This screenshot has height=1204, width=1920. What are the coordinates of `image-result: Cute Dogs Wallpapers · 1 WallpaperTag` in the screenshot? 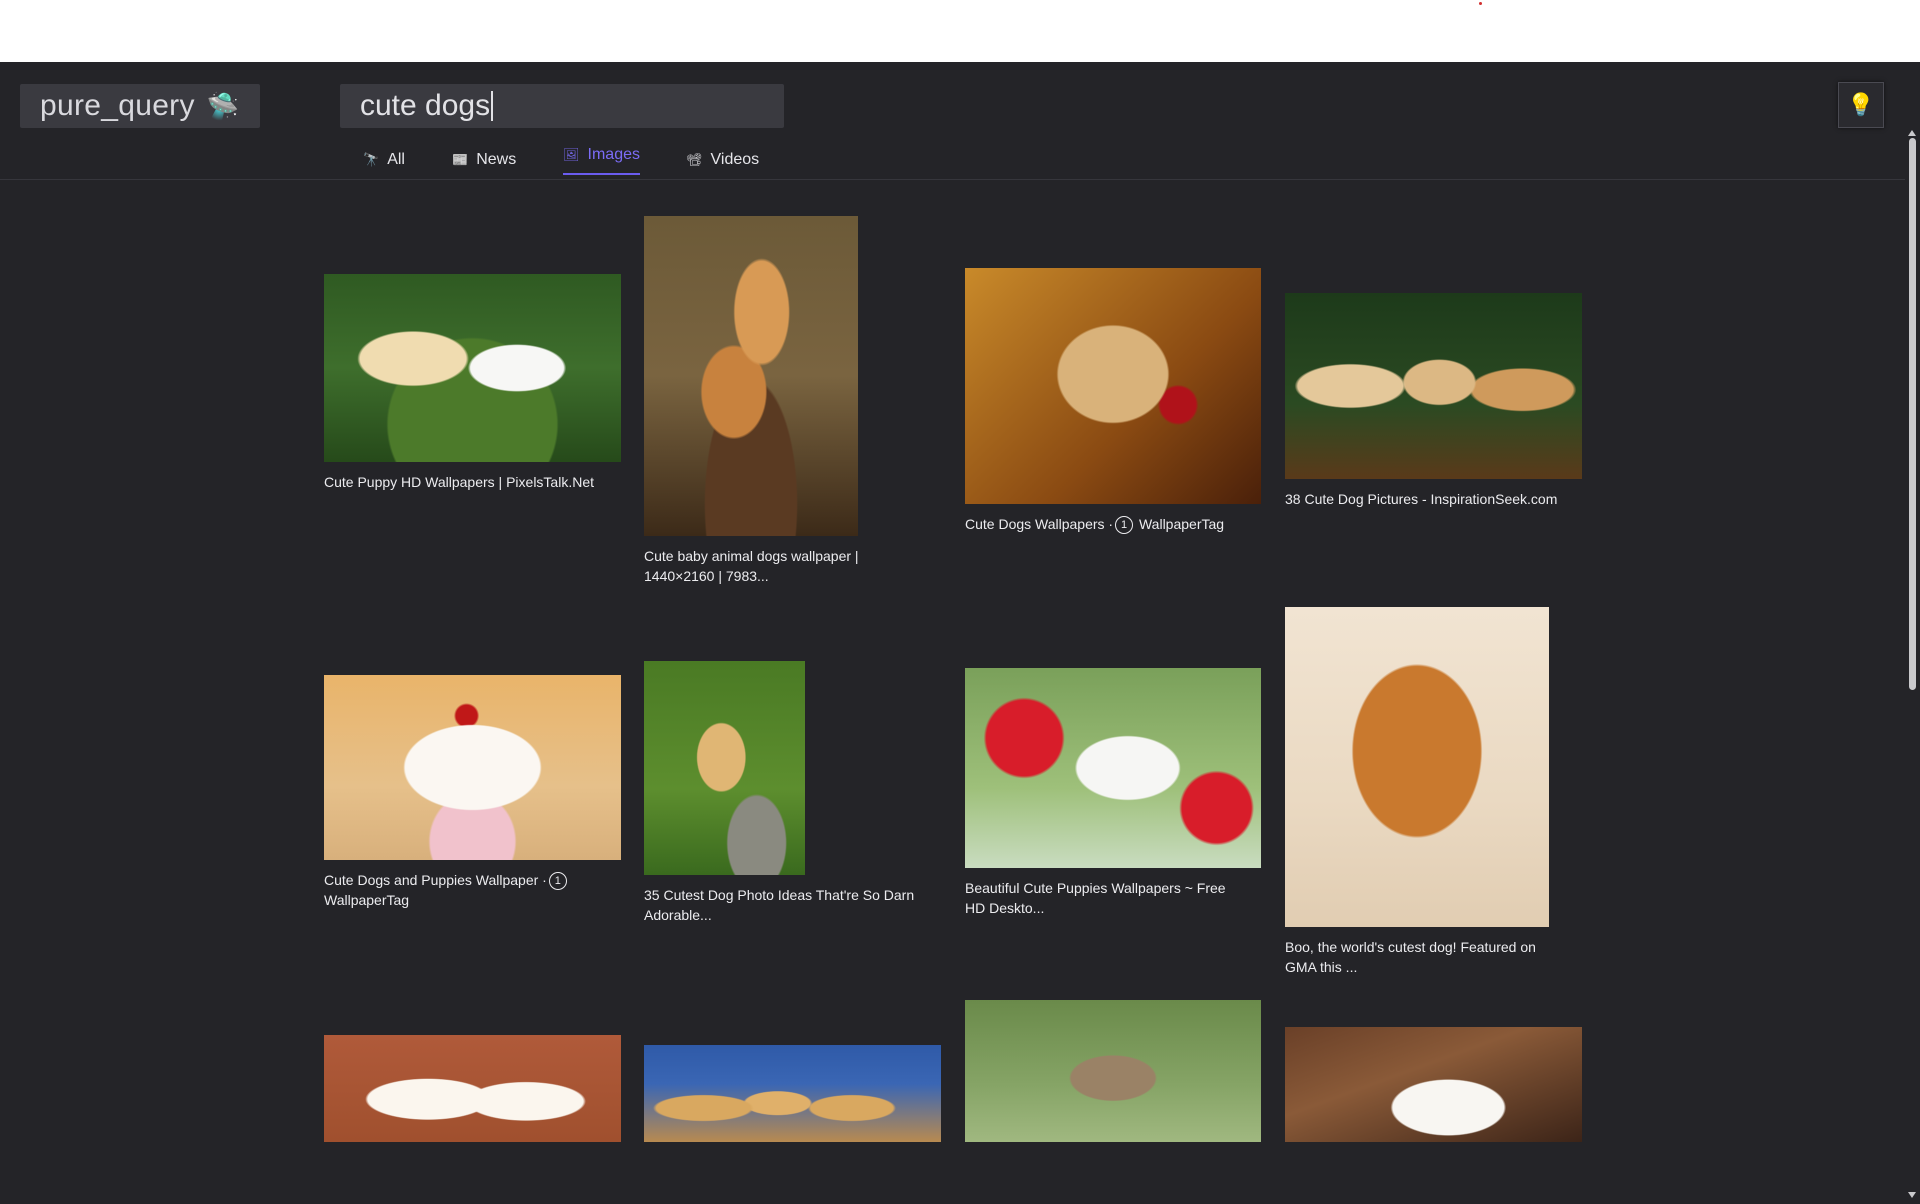 It's located at (1115, 401).